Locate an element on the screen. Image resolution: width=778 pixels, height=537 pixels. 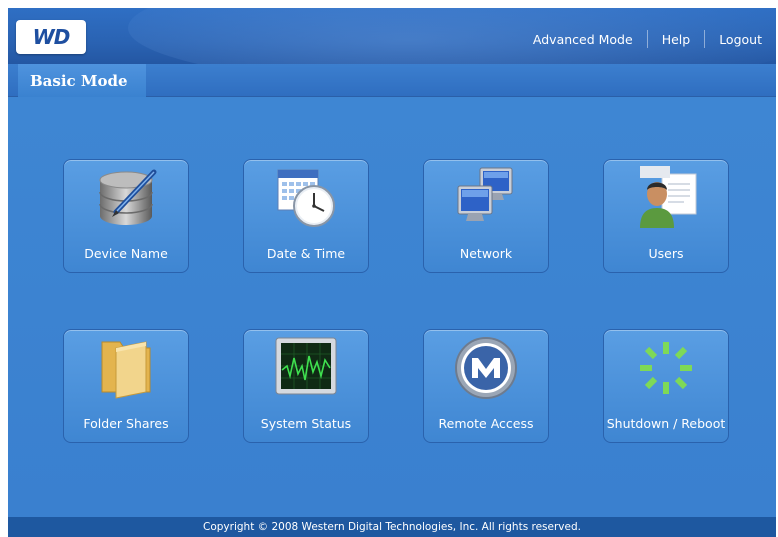
tile-label: Date & Time is located at coordinates (306, 253).